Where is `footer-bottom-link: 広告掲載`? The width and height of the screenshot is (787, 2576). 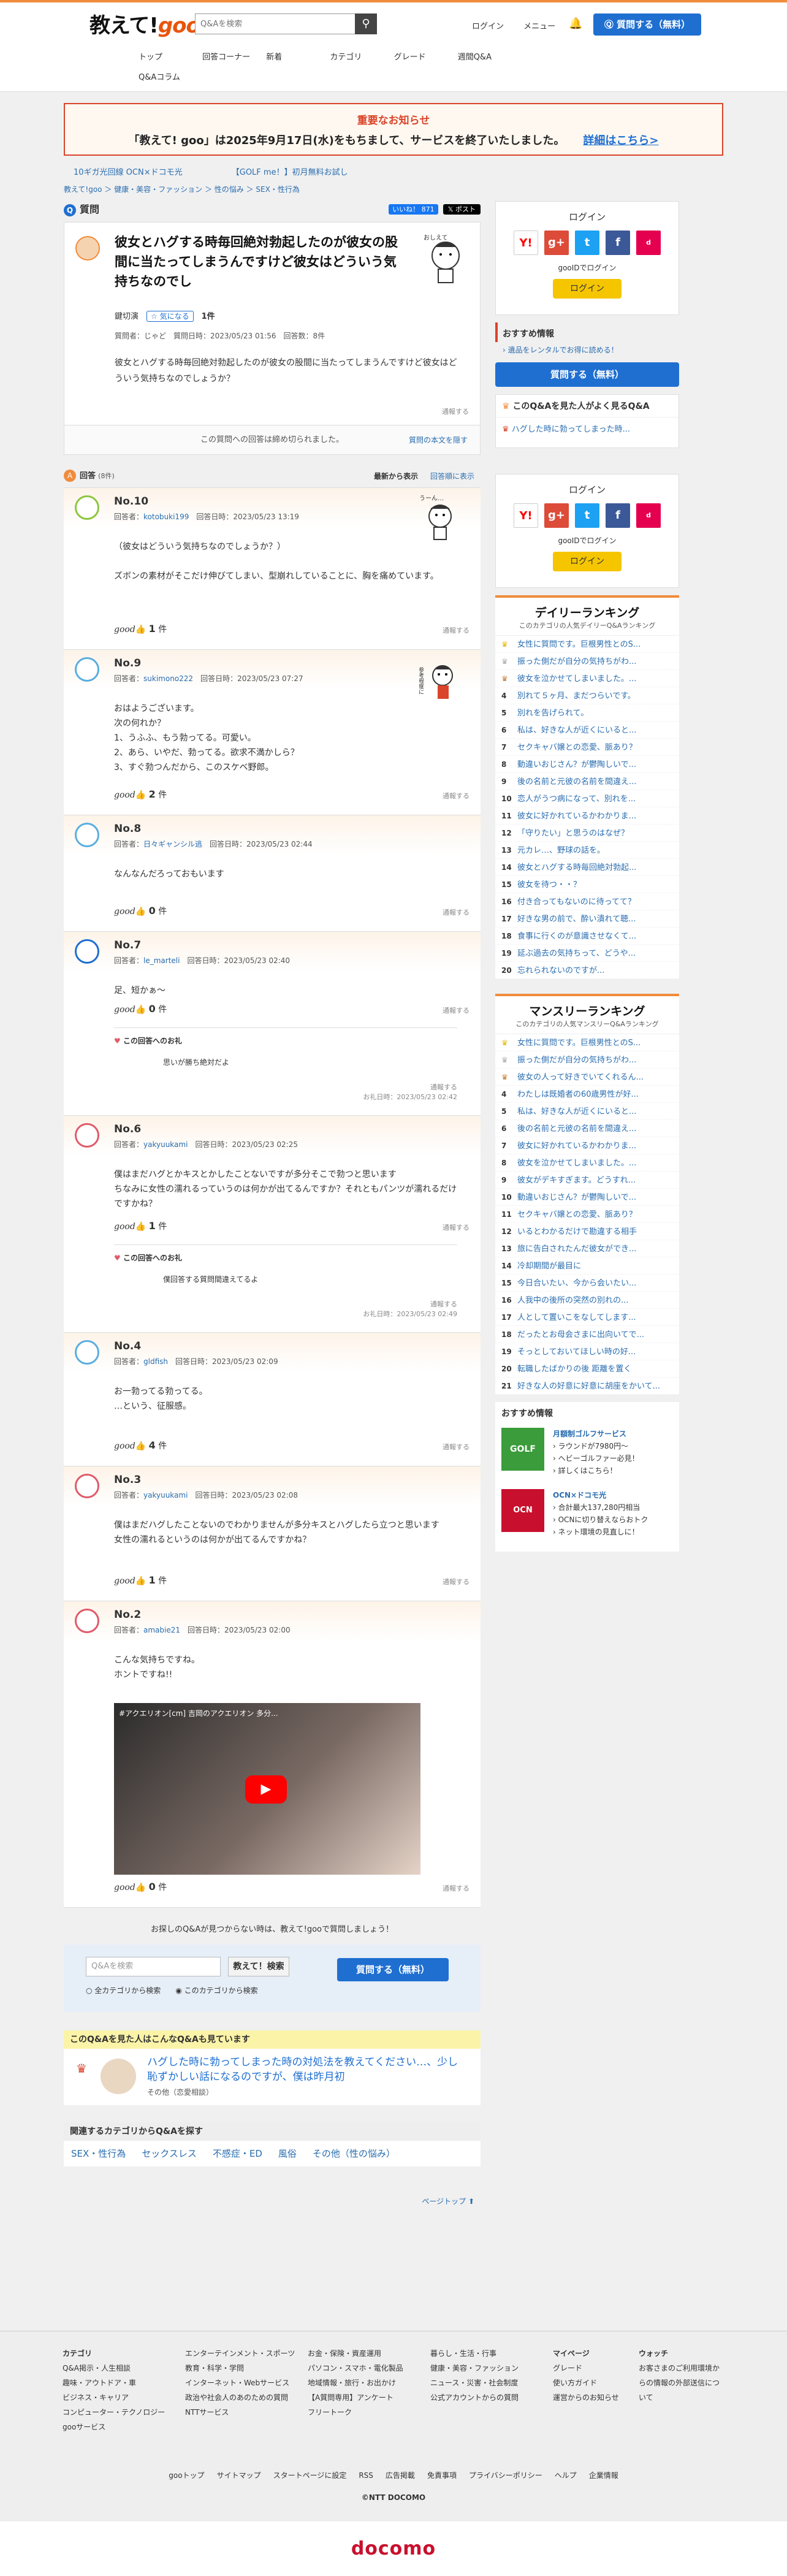 footer-bottom-link: 広告掲載 is located at coordinates (400, 2475).